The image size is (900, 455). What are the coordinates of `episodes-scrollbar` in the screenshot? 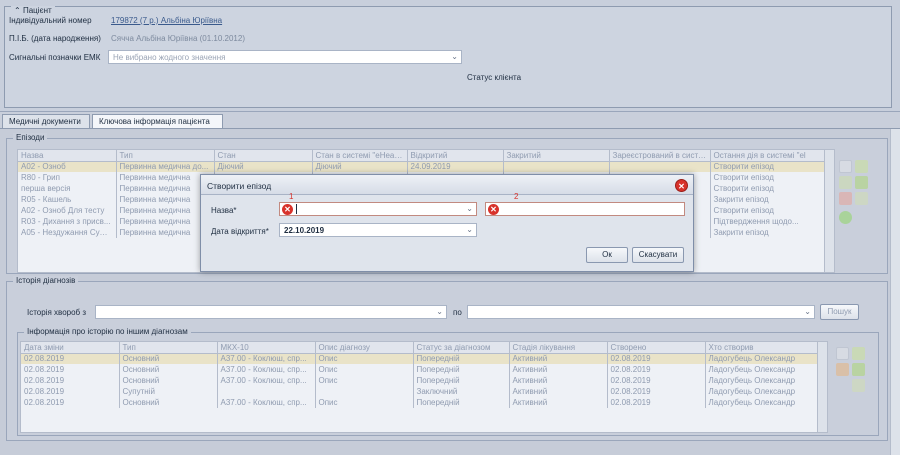 It's located at (829, 211).